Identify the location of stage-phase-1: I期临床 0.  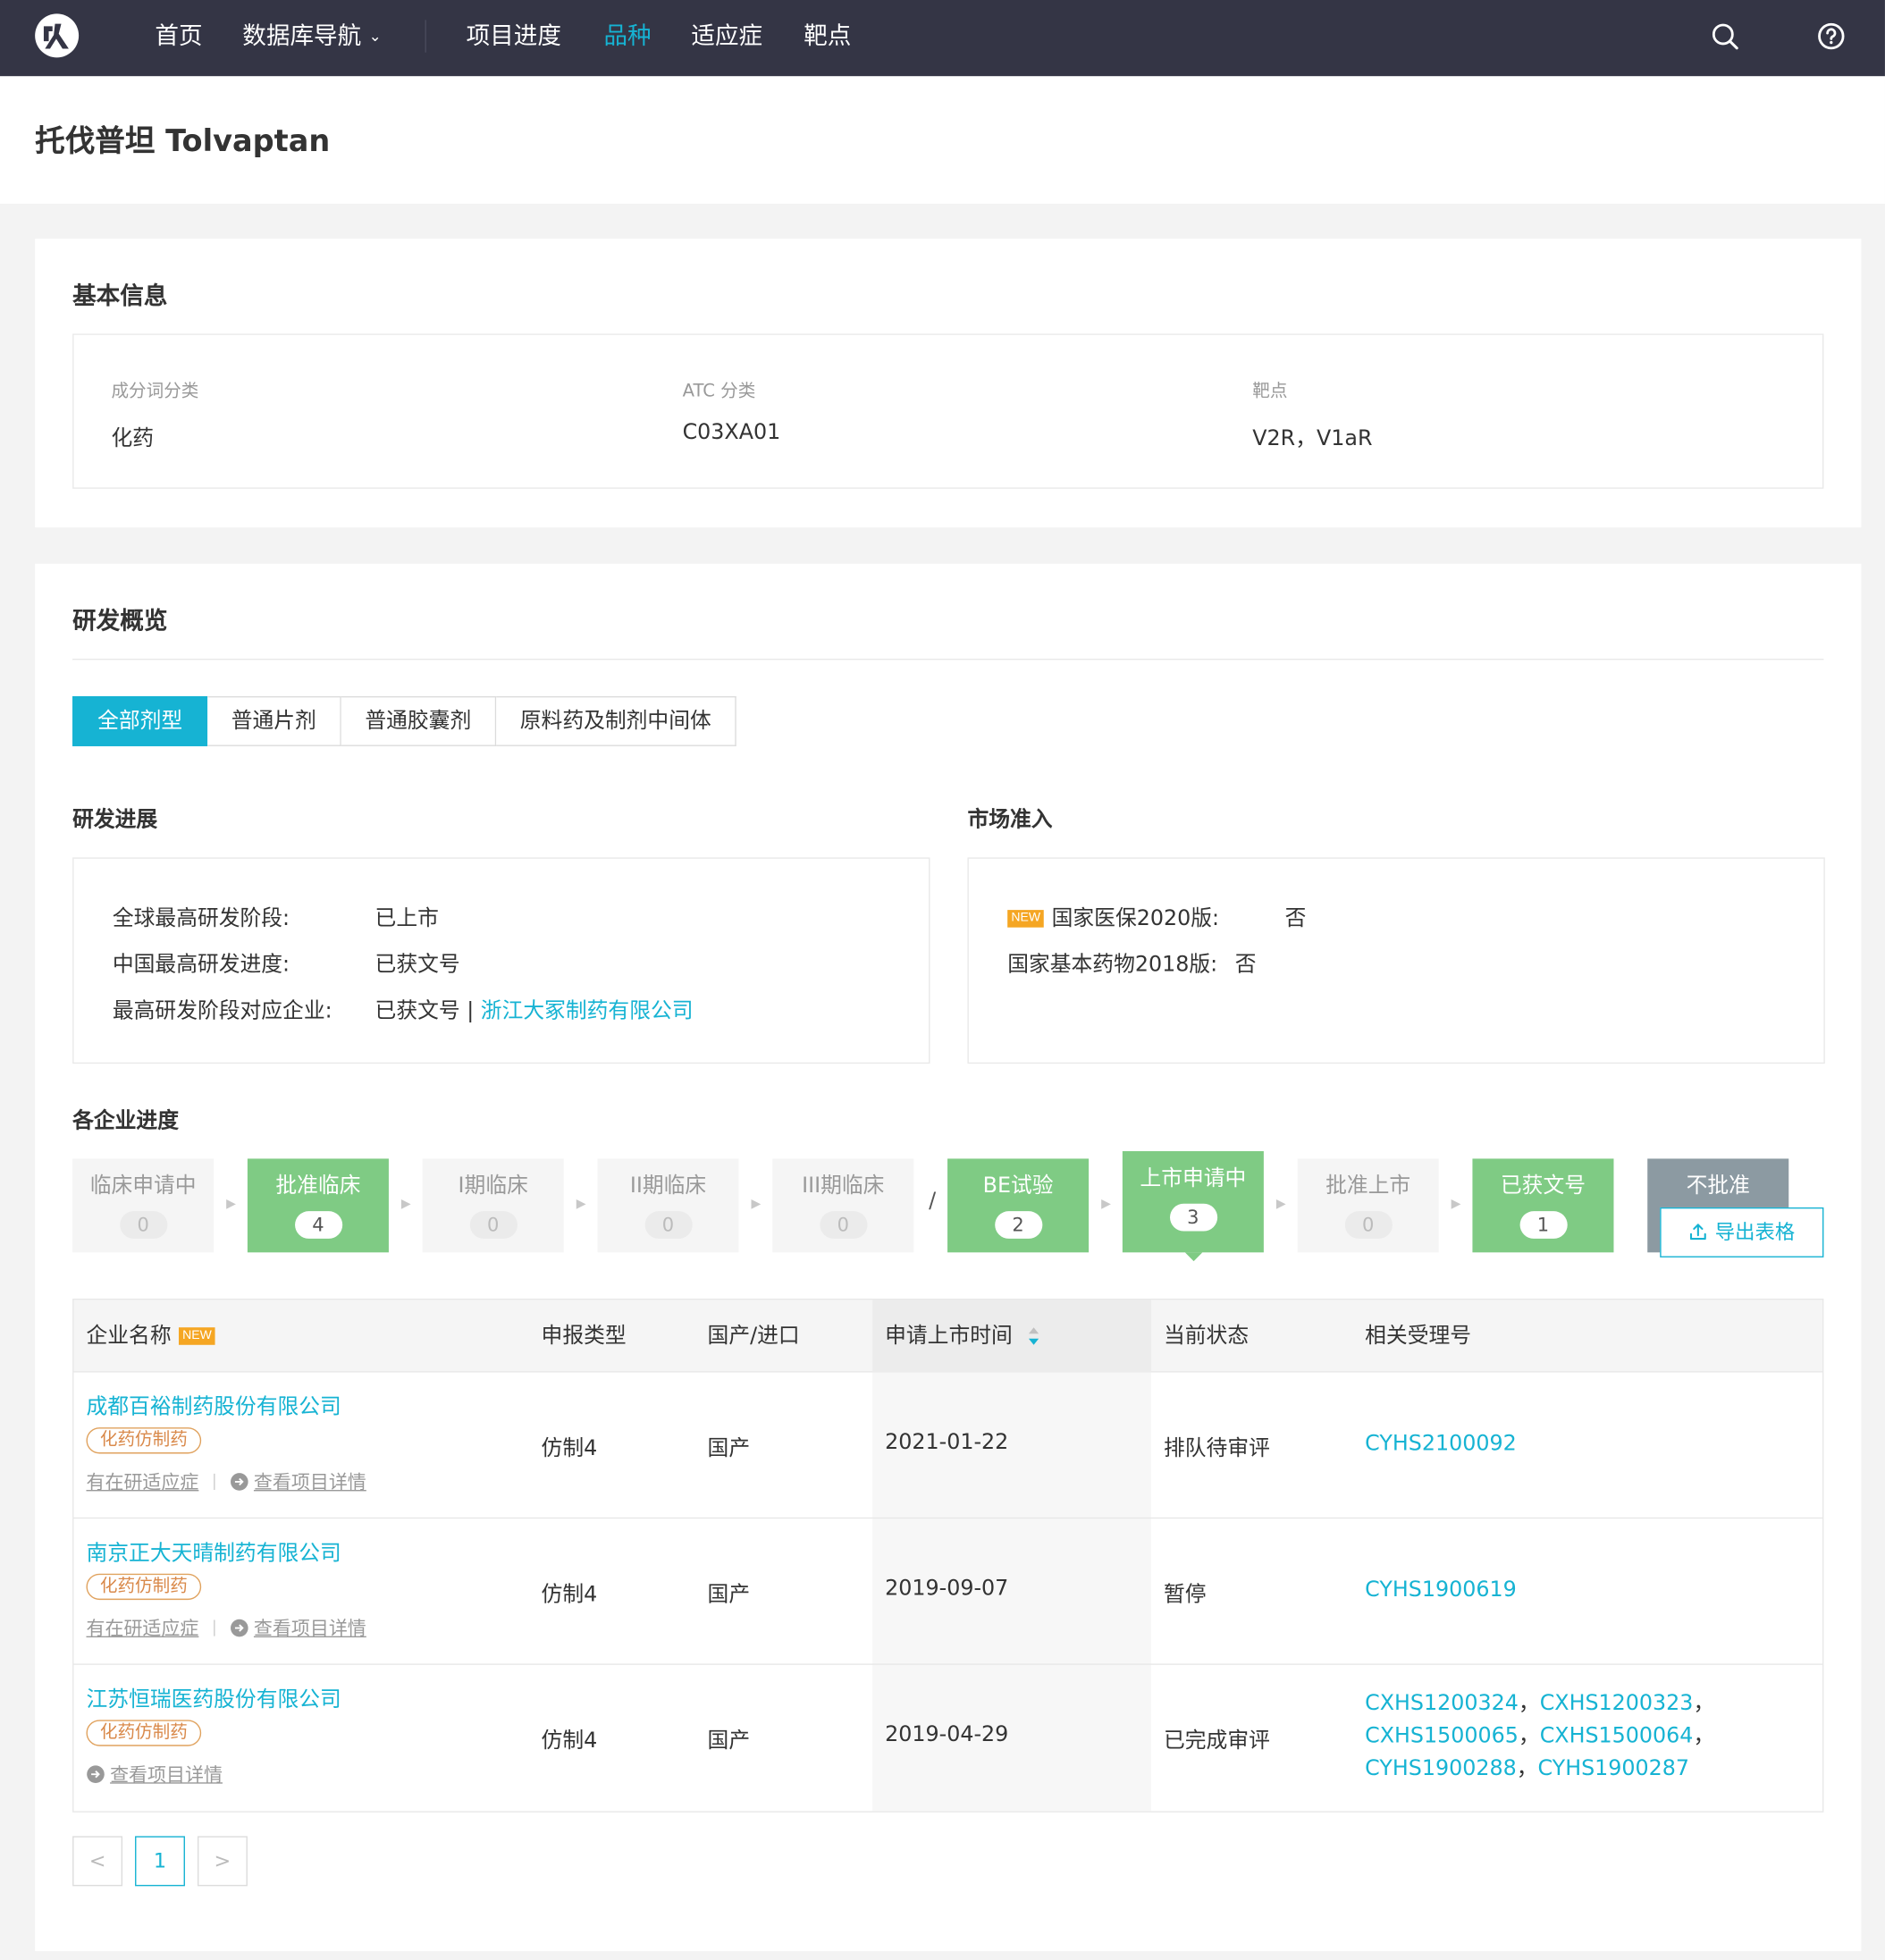
(493, 1205).